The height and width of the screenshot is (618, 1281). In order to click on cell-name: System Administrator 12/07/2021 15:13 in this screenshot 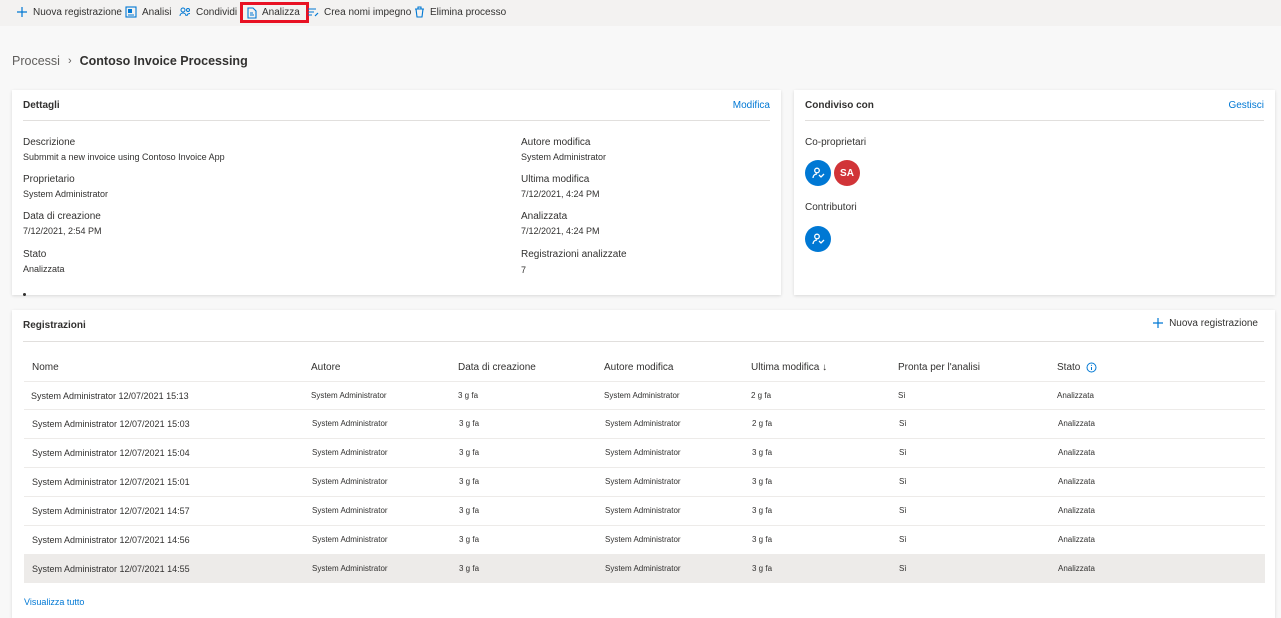, I will do `click(110, 396)`.